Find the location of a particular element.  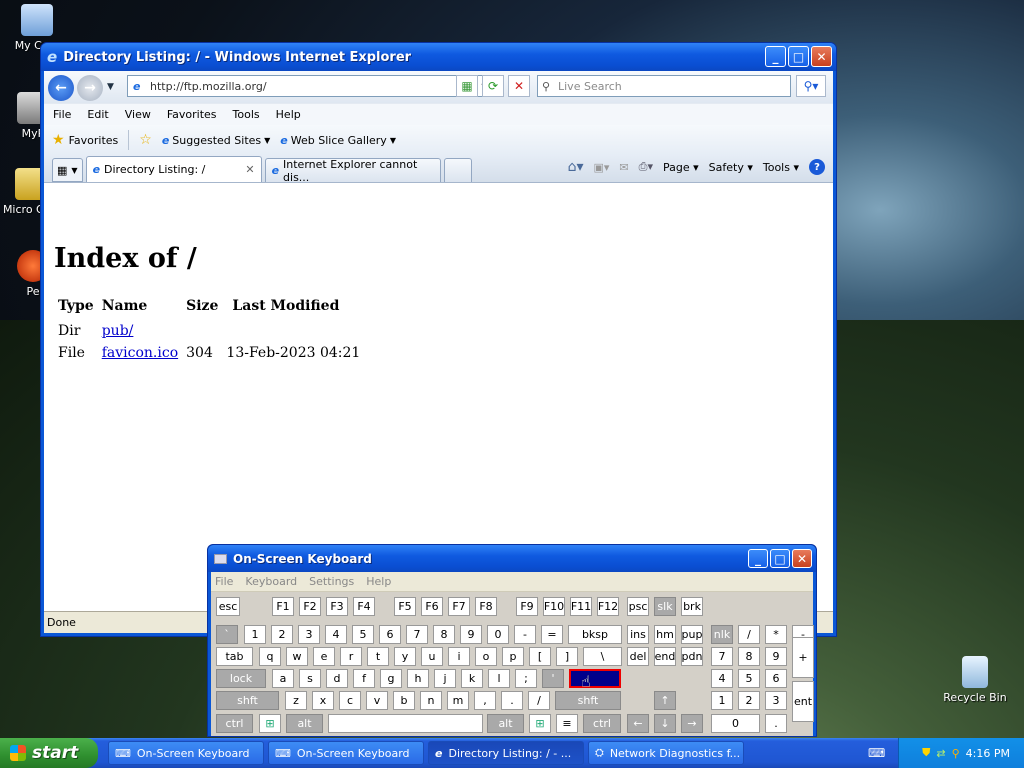

key-brk: brk is located at coordinates (692, 606).